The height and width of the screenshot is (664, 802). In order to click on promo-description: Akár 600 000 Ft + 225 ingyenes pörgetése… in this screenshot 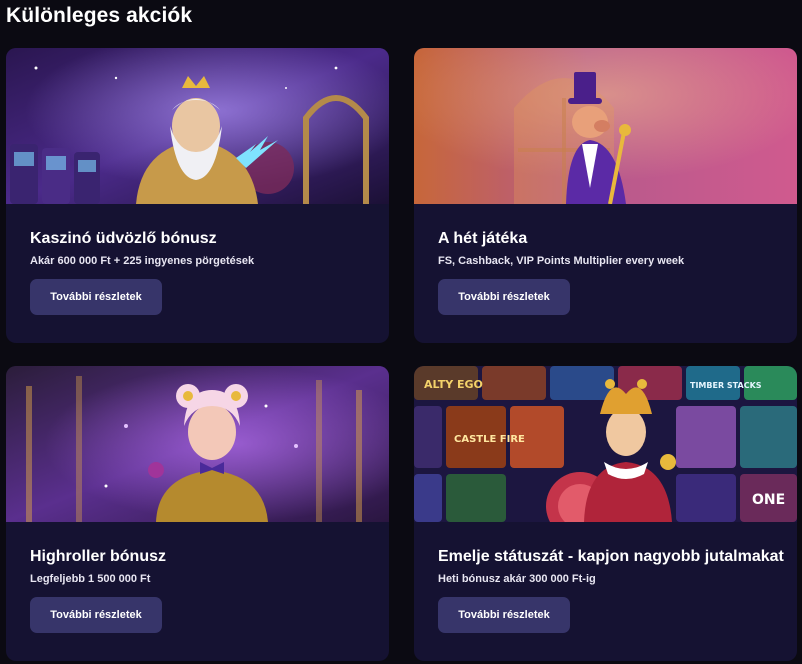, I will do `click(142, 261)`.